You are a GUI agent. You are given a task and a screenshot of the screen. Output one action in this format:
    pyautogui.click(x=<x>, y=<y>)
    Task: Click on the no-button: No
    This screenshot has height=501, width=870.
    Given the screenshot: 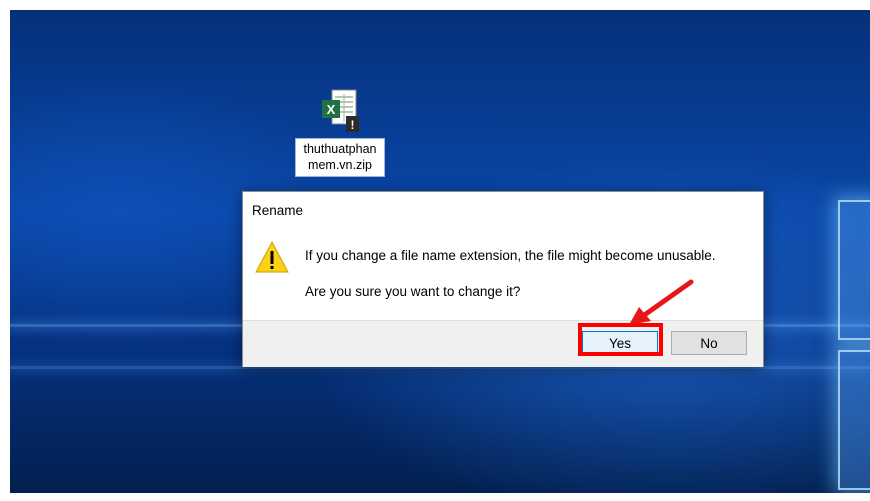 What is the action you would take?
    pyautogui.click(x=709, y=343)
    